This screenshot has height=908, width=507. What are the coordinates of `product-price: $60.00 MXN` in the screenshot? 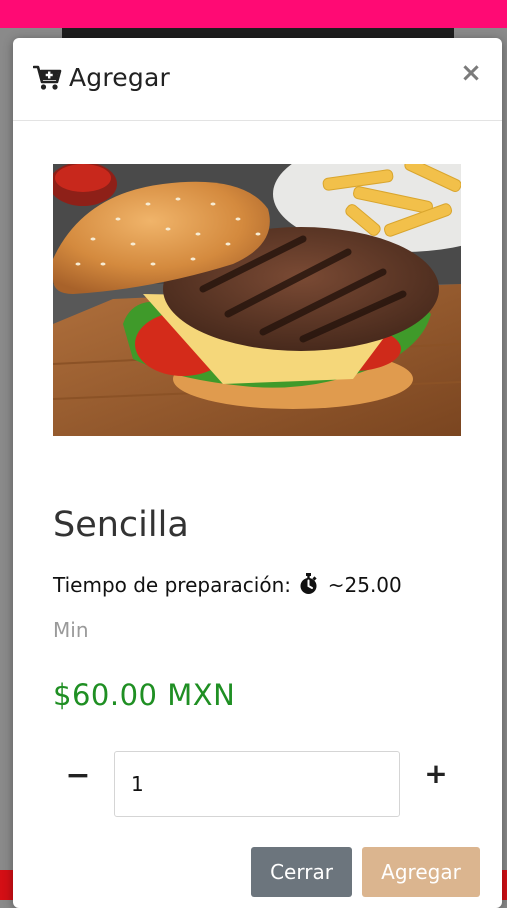 It's located at (144, 695).